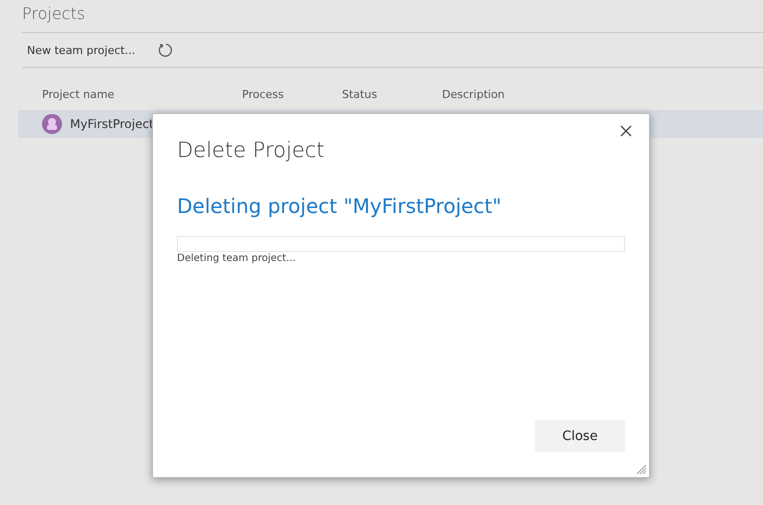 The width and height of the screenshot is (763, 505). What do you see at coordinates (292, 99) in the screenshot?
I see `column-header: Process` at bounding box center [292, 99].